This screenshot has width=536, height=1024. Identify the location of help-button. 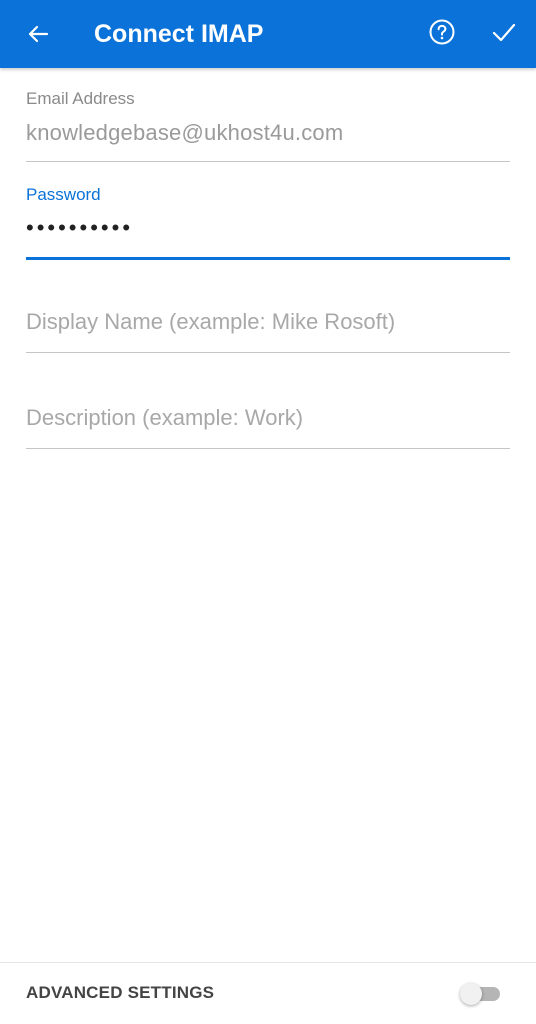
(442, 32).